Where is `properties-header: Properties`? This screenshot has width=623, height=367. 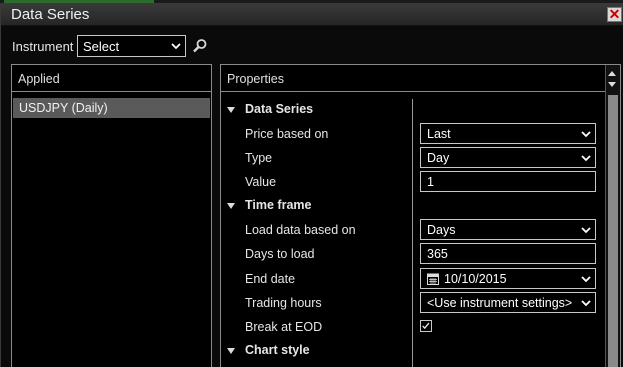 properties-header: Properties is located at coordinates (420, 78).